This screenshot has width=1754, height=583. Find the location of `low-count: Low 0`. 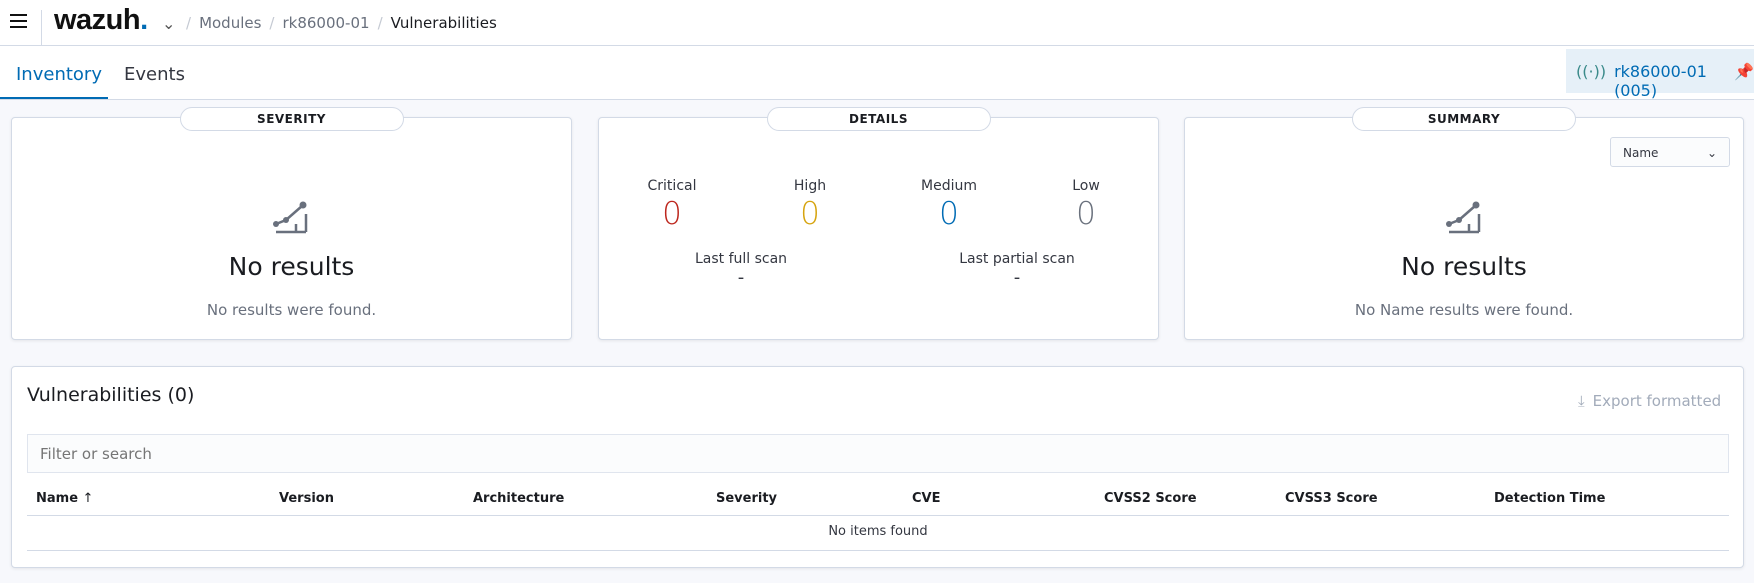

low-count: Low 0 is located at coordinates (1086, 205).